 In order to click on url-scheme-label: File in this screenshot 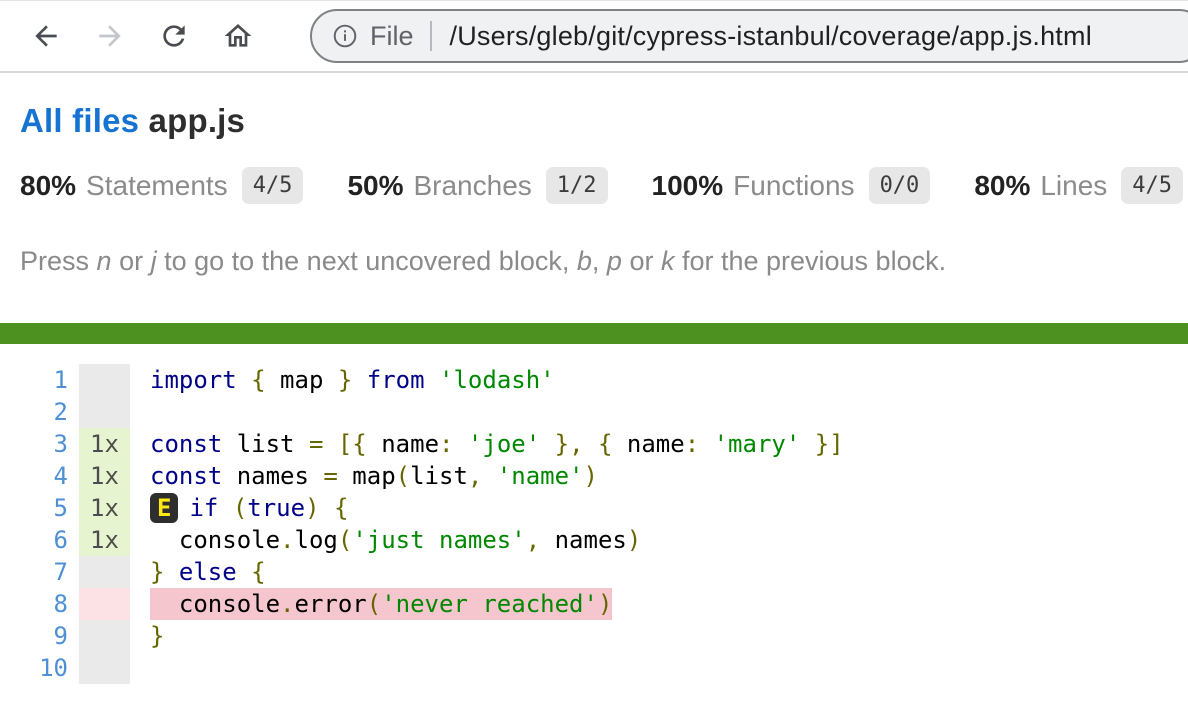, I will do `click(392, 35)`.